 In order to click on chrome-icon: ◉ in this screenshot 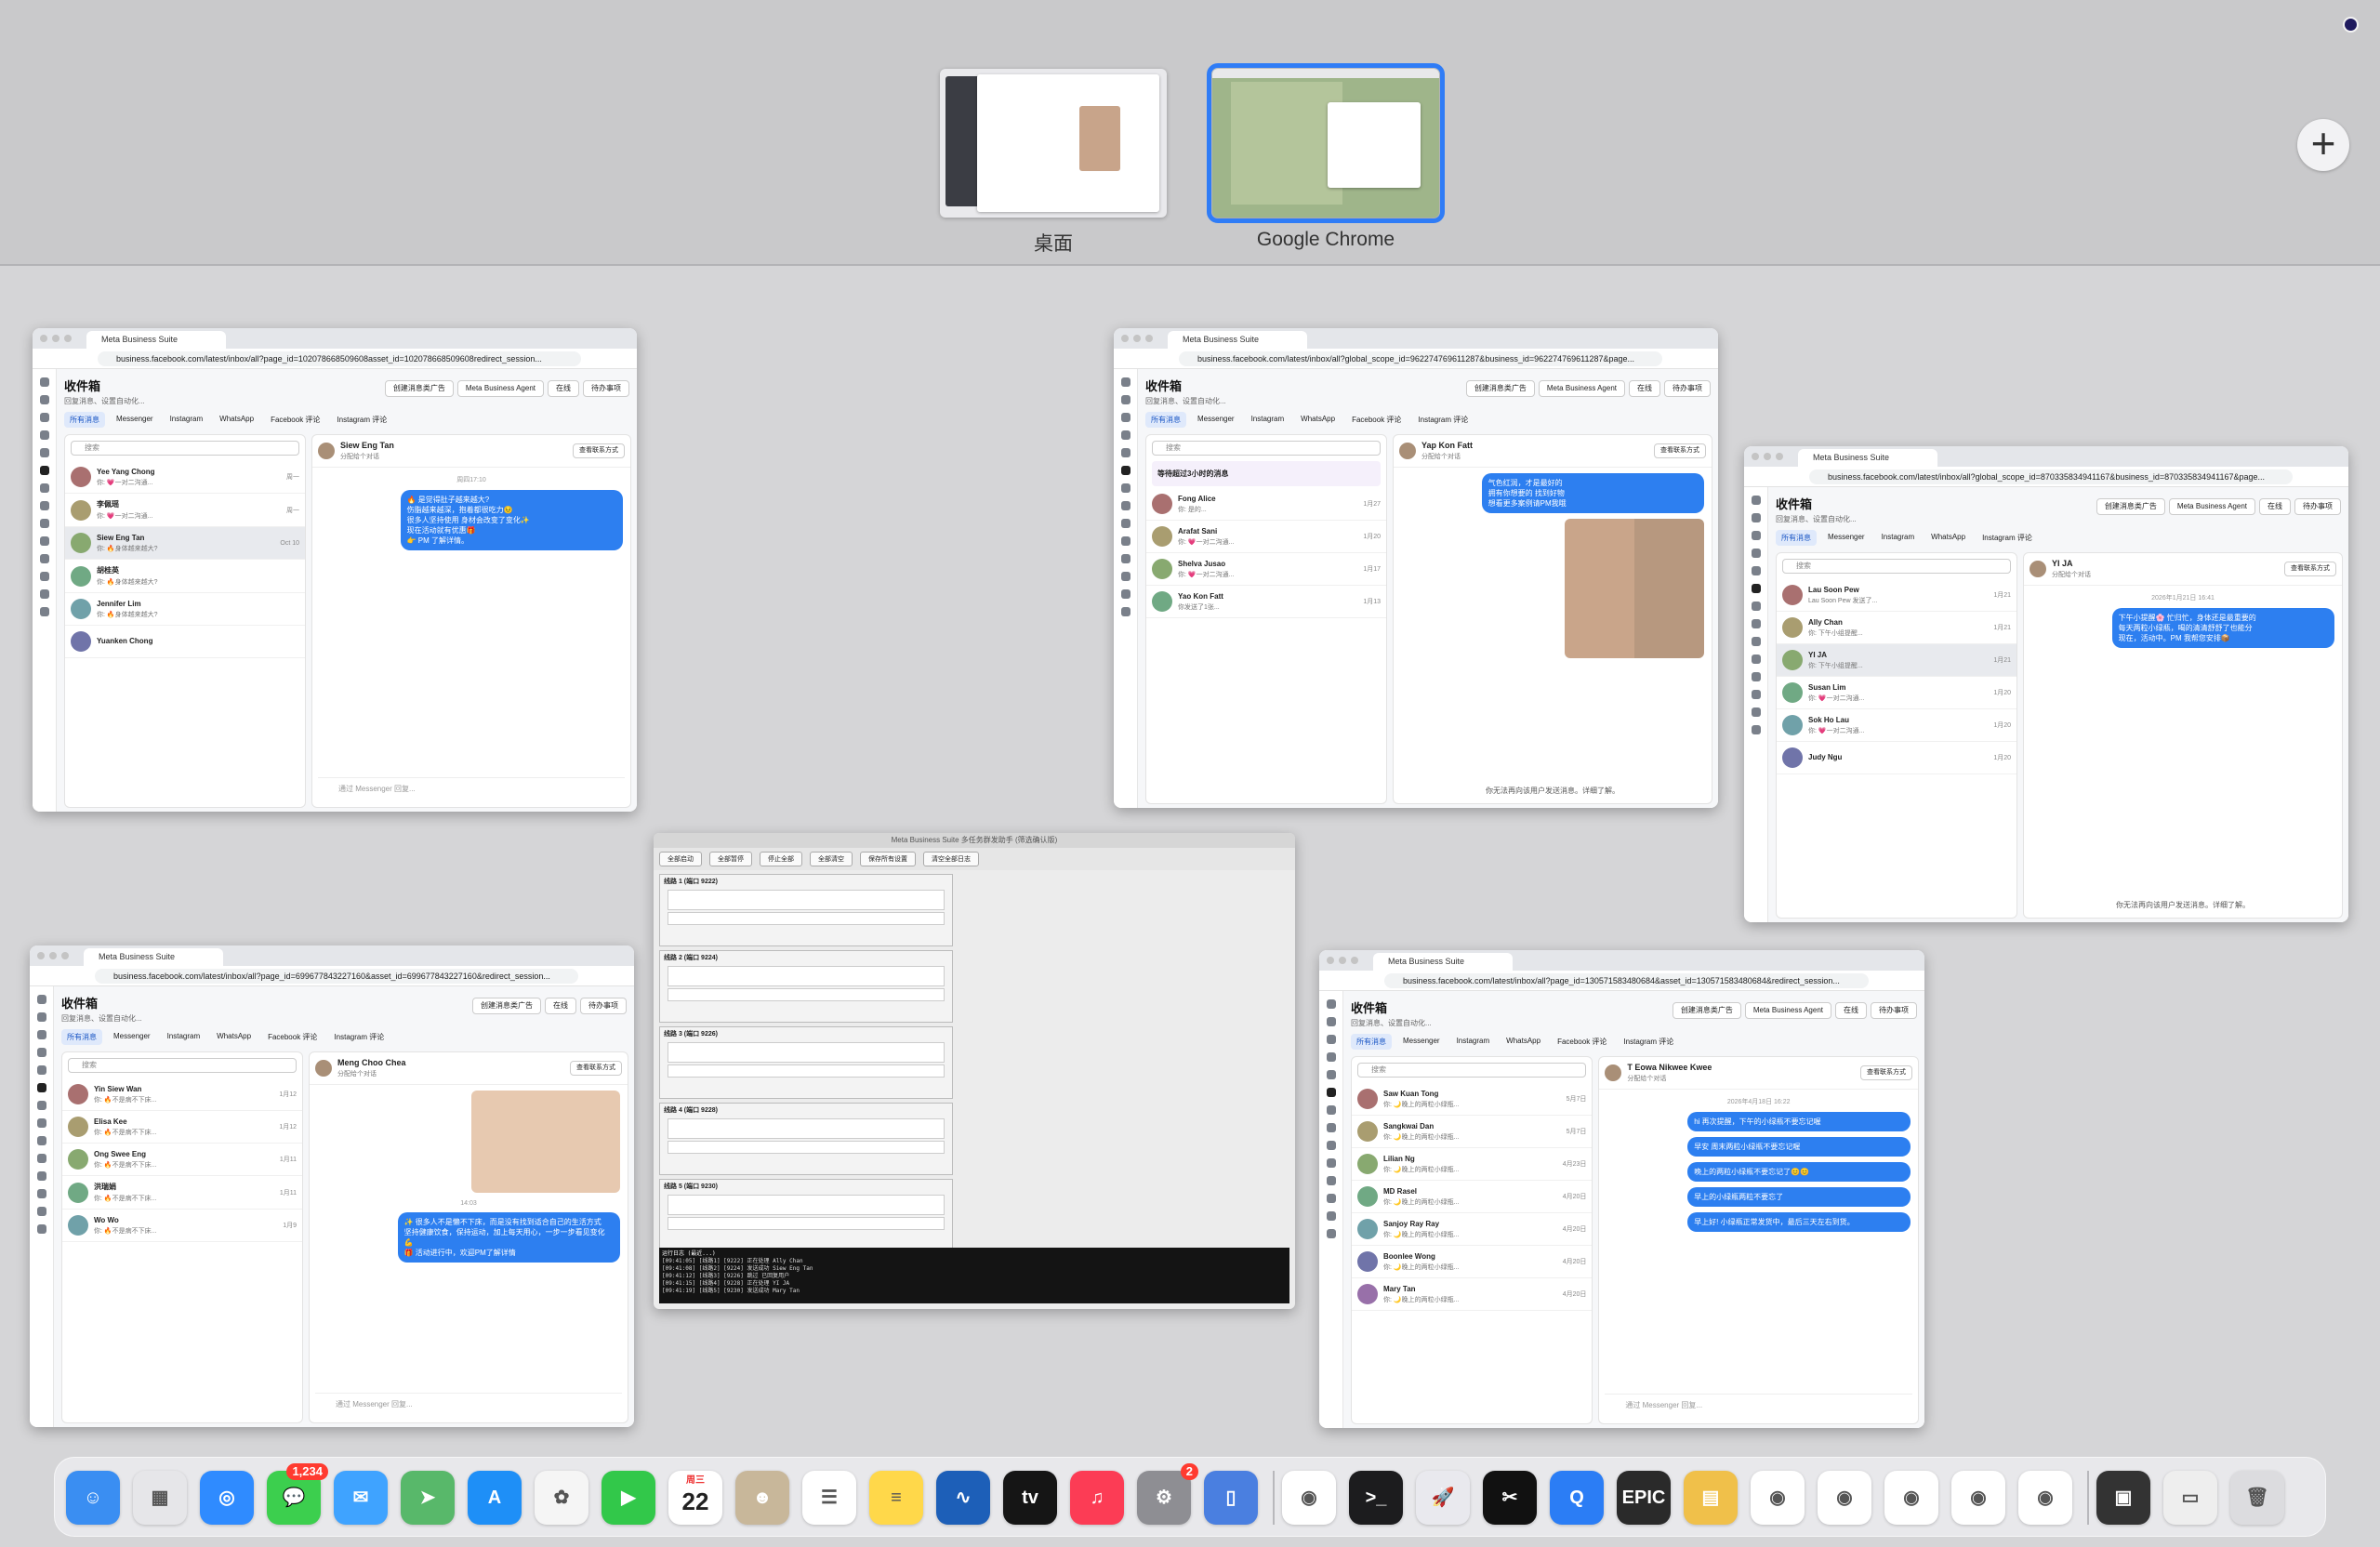, I will do `click(1309, 1498)`.